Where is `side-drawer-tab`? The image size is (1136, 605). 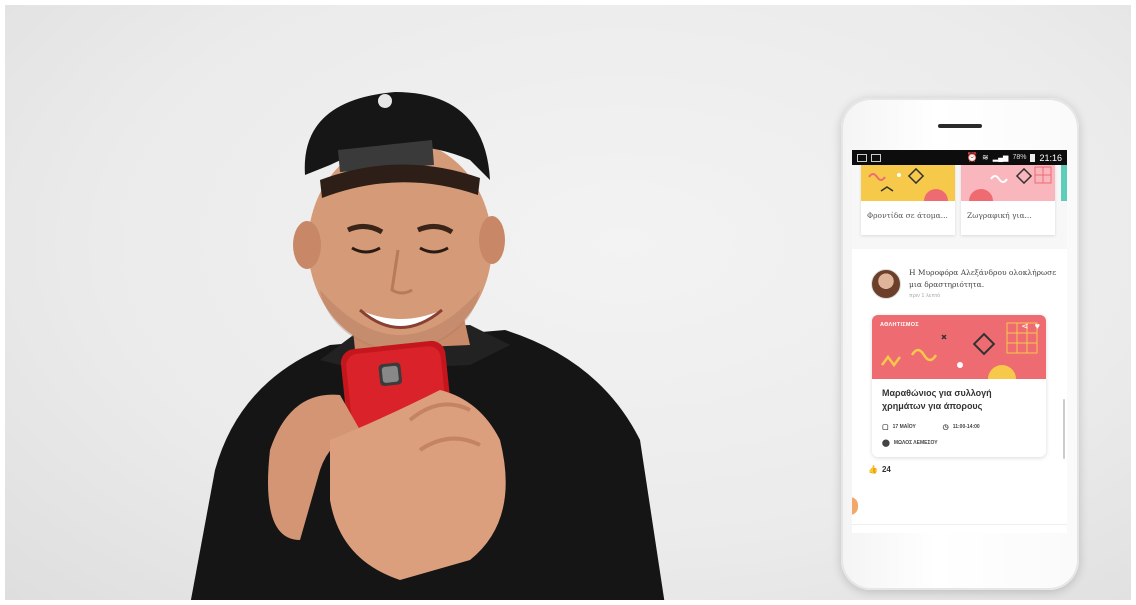
side-drawer-tab is located at coordinates (855, 506).